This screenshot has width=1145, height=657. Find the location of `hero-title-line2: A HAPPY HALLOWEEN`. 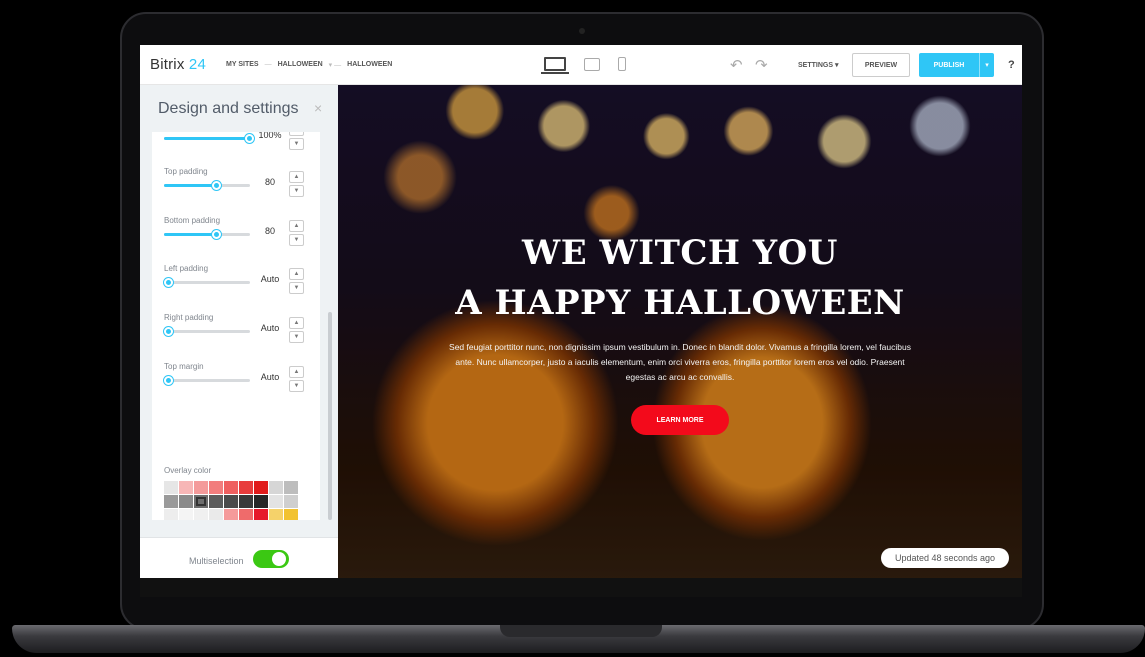

hero-title-line2: A HAPPY HALLOWEEN is located at coordinates (680, 303).